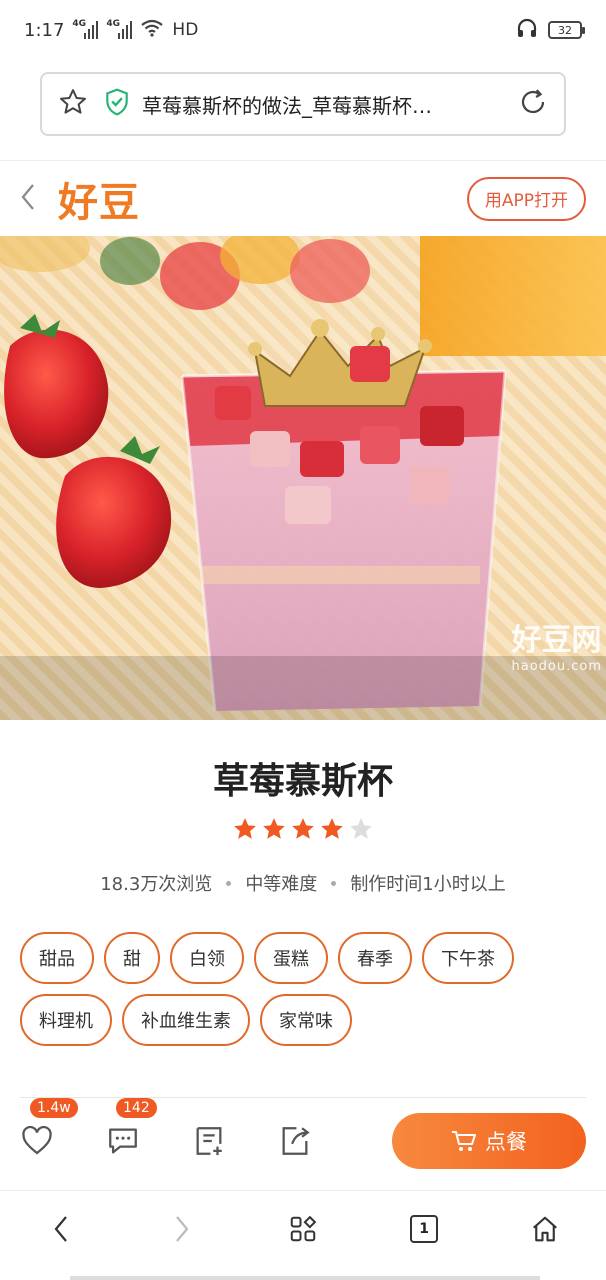 The width and height of the screenshot is (606, 1280). Describe the element at coordinates (66, 1020) in the screenshot. I see `tag-chip: 料理机` at that location.